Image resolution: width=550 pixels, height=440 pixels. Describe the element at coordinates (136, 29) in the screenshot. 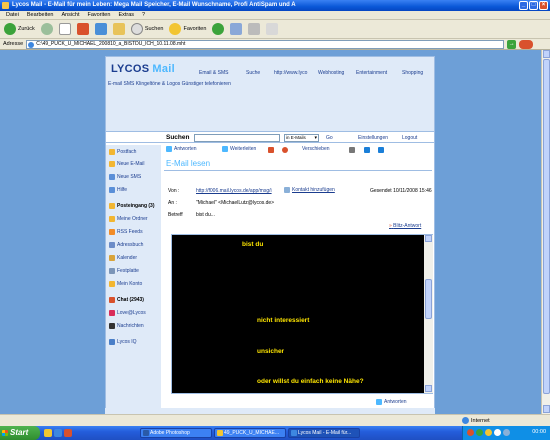

I see `search-icon` at that location.